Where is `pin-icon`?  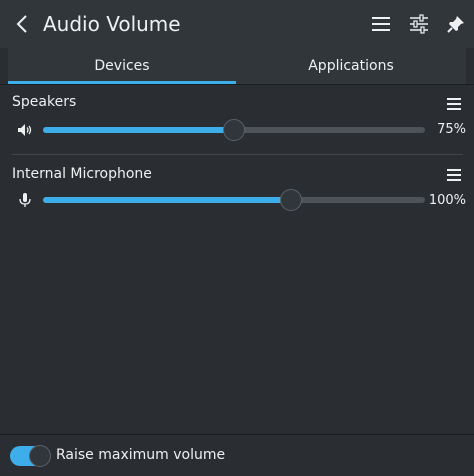
pin-icon is located at coordinates (455, 24).